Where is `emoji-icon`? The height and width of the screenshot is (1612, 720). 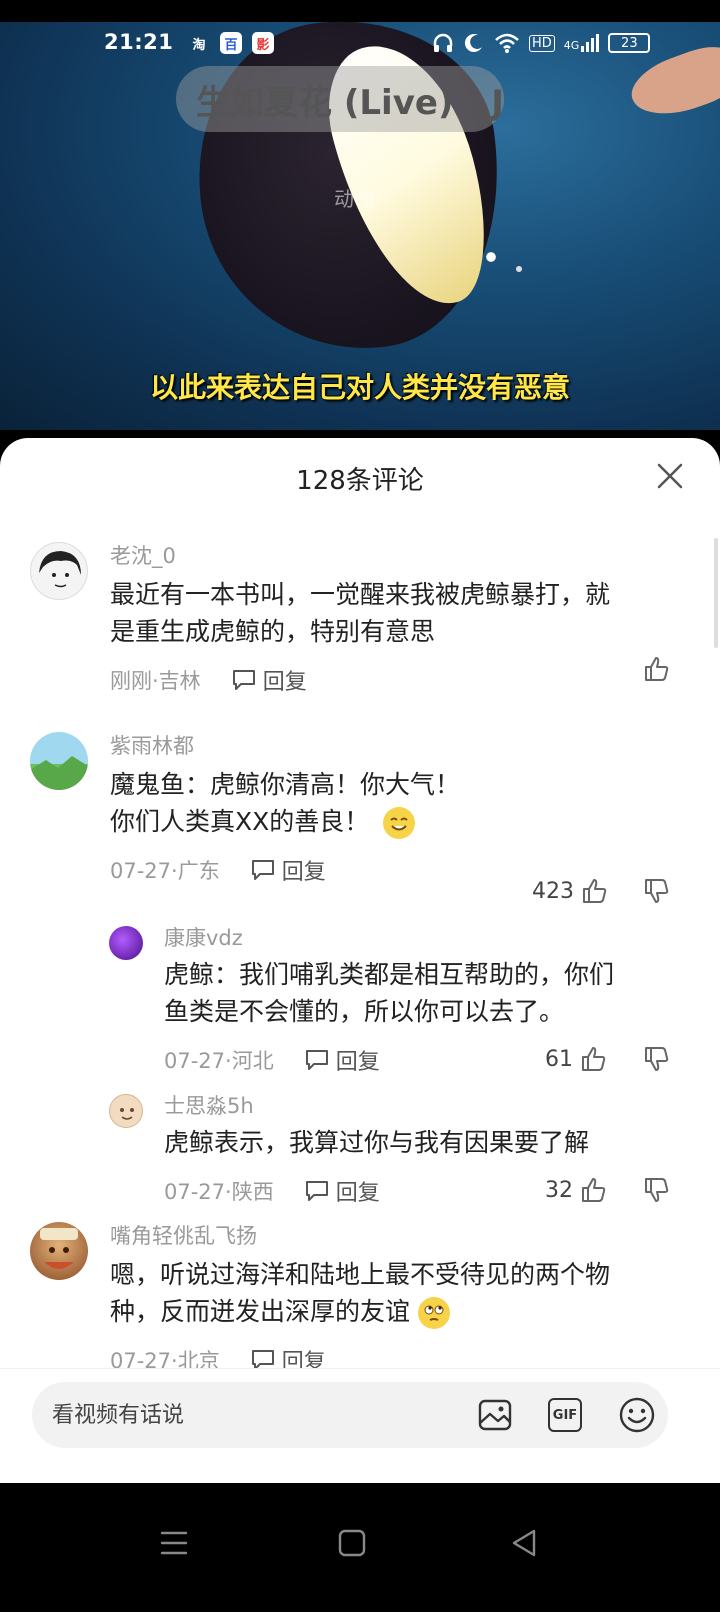
emoji-icon is located at coordinates (637, 1415).